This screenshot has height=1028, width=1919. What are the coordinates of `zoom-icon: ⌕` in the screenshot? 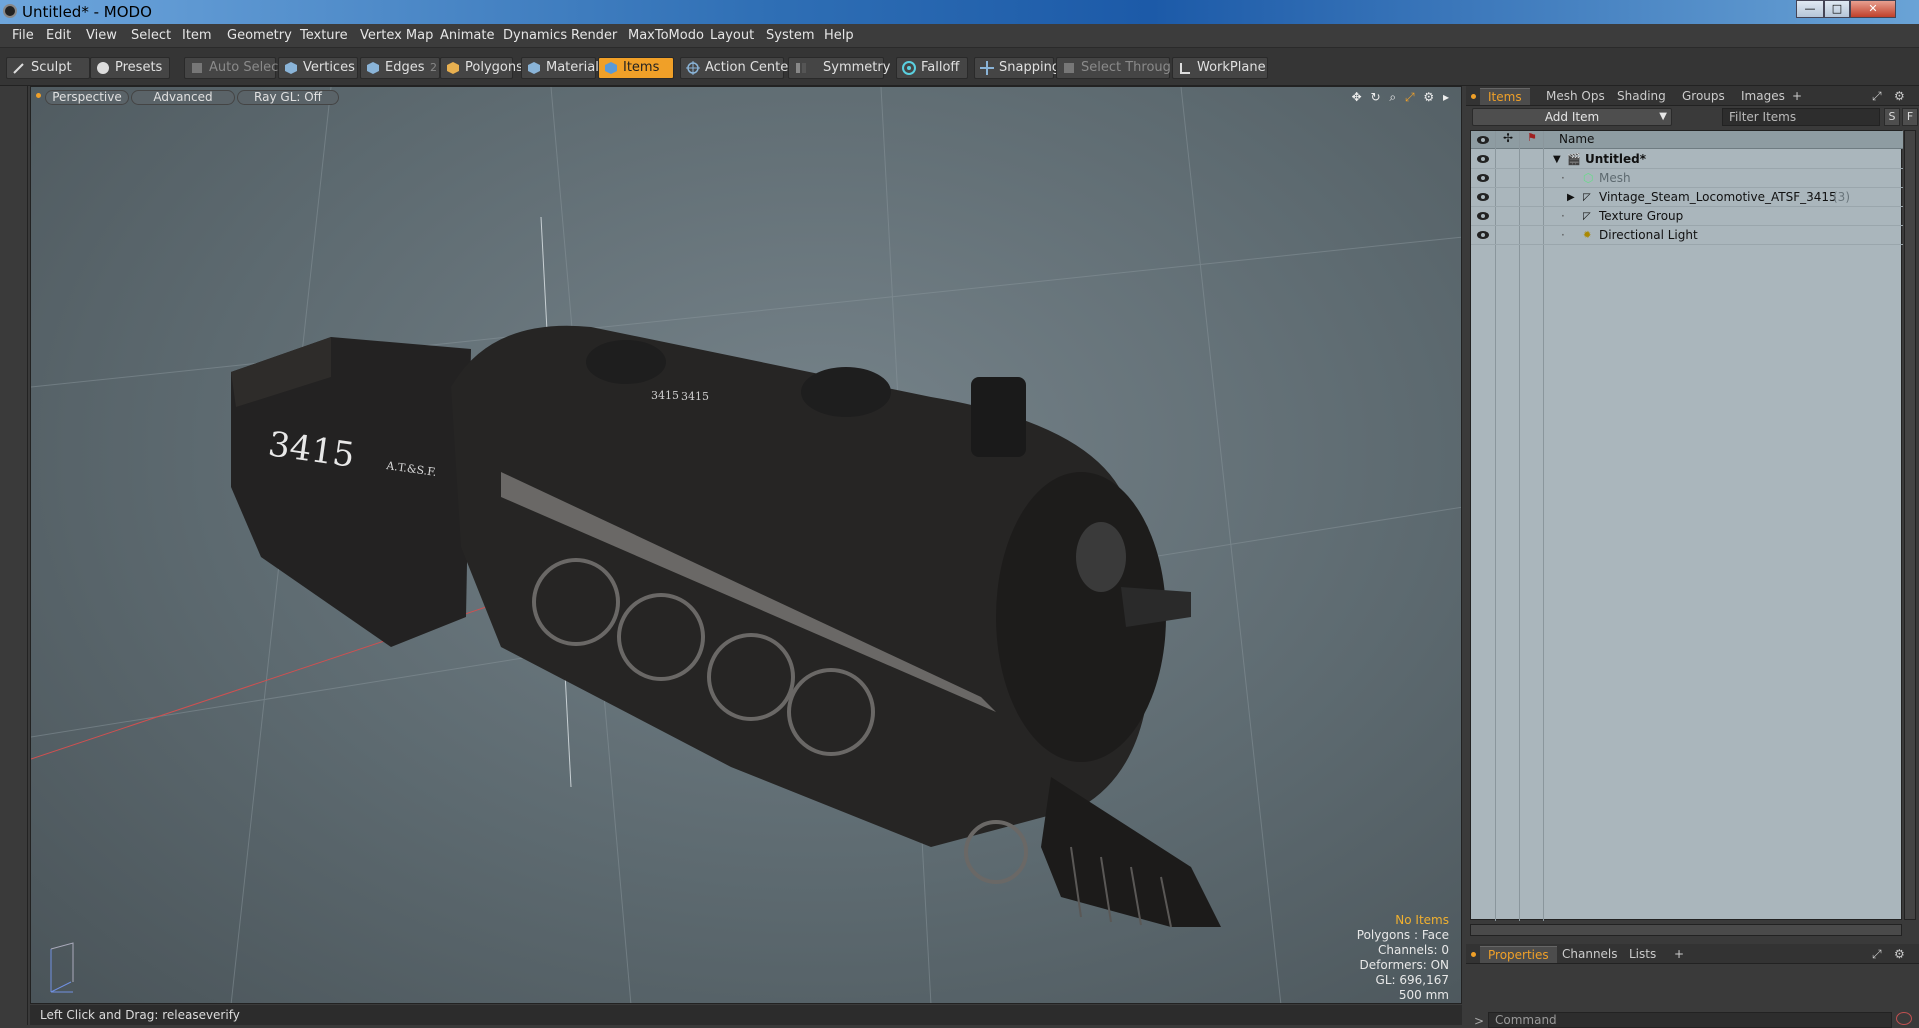 It's located at (1392, 97).